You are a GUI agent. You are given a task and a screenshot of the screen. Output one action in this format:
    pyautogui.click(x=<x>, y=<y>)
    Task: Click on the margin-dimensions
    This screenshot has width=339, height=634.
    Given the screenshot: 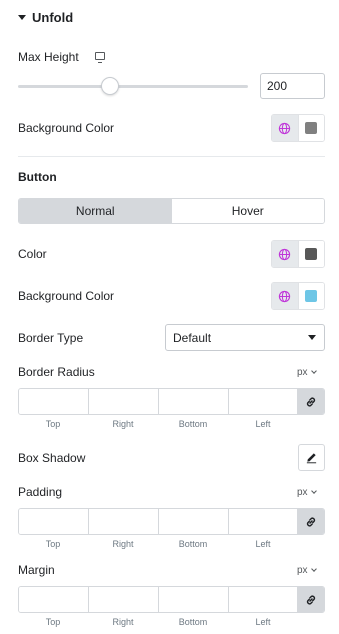 What is the action you would take?
    pyautogui.click(x=171, y=599)
    